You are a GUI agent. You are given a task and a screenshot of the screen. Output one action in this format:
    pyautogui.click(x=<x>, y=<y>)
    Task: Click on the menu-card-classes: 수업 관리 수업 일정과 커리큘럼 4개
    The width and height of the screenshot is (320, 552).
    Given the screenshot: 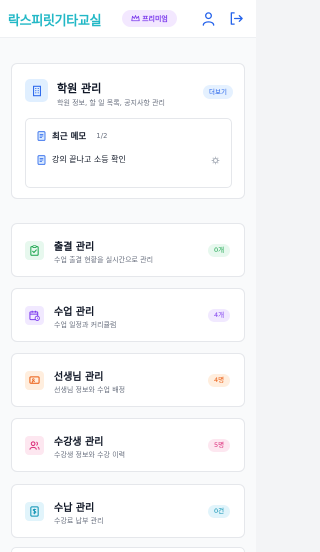 What is the action you would take?
    pyautogui.click(x=128, y=315)
    